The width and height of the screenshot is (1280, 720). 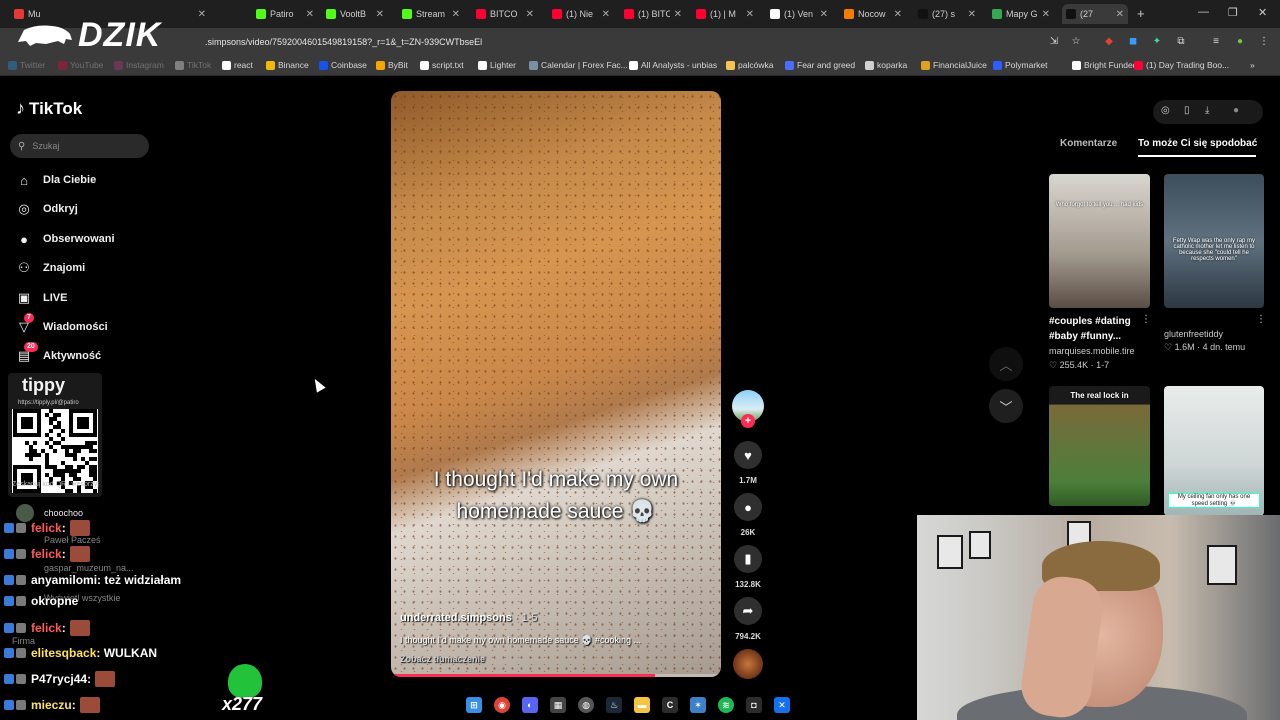 I want to click on app-icon: ▦, so click(x=558, y=705).